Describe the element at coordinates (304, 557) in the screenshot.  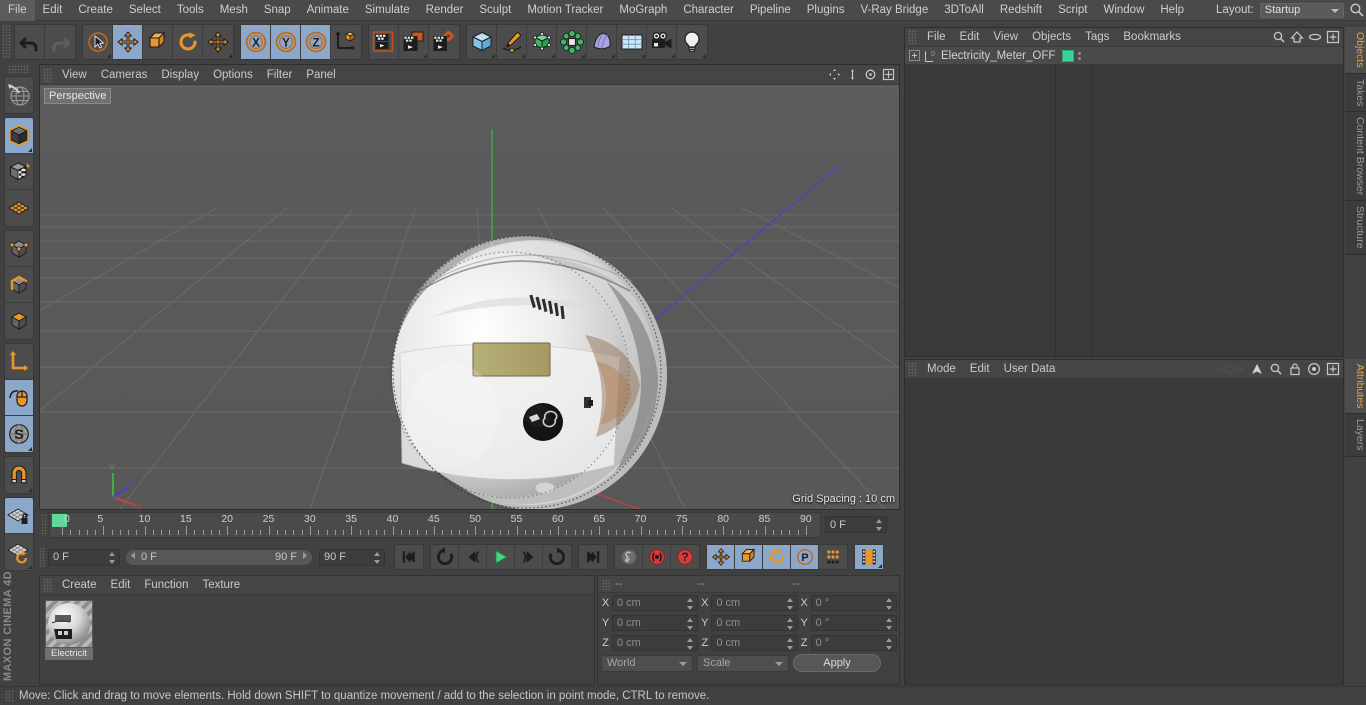
I see `range-right-arrow-icon` at that location.